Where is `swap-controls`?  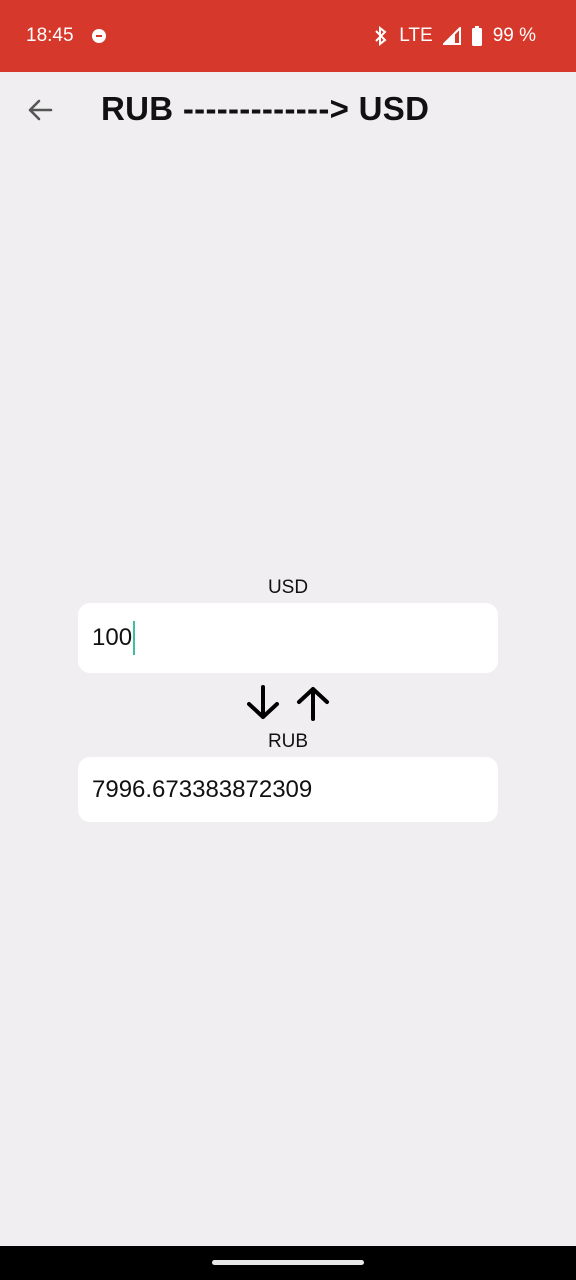
swap-controls is located at coordinates (288, 705).